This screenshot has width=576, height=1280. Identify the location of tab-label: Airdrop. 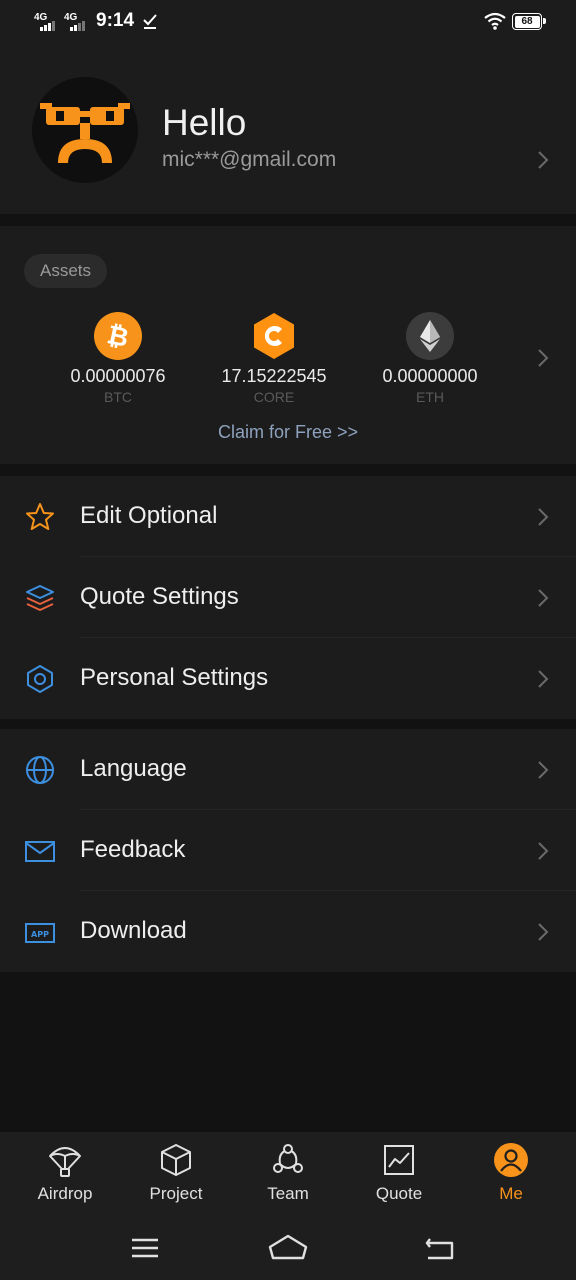
(65, 1193).